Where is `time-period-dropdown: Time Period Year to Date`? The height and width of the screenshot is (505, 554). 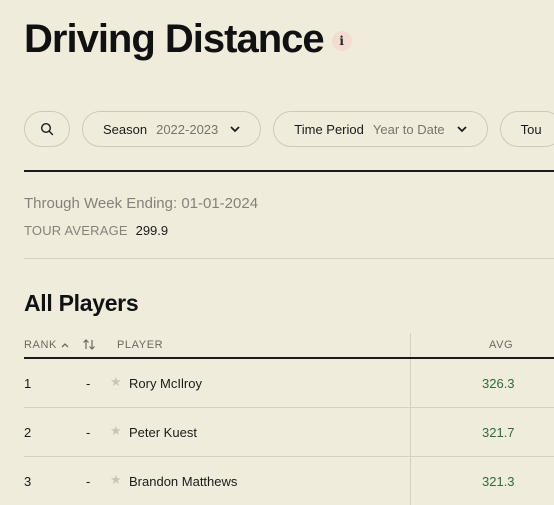
time-period-dropdown: Time Period Year to Date is located at coordinates (380, 129).